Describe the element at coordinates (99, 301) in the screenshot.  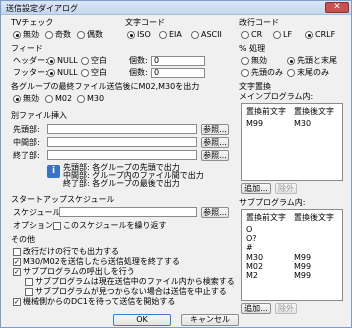
I see `others-item-wait-dc1: 機械側からのDC1を待って送信を開始する` at that location.